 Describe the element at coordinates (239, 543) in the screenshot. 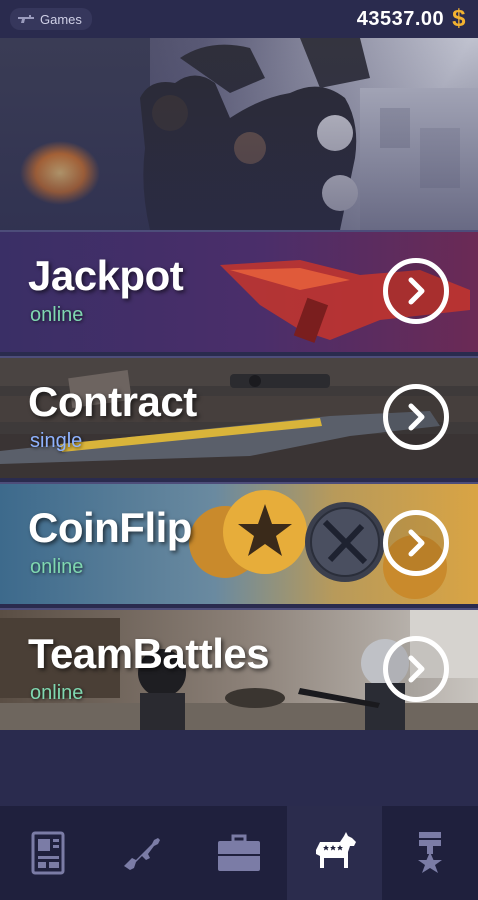

I see `mode-card-coinflip: CoinFlip online` at that location.